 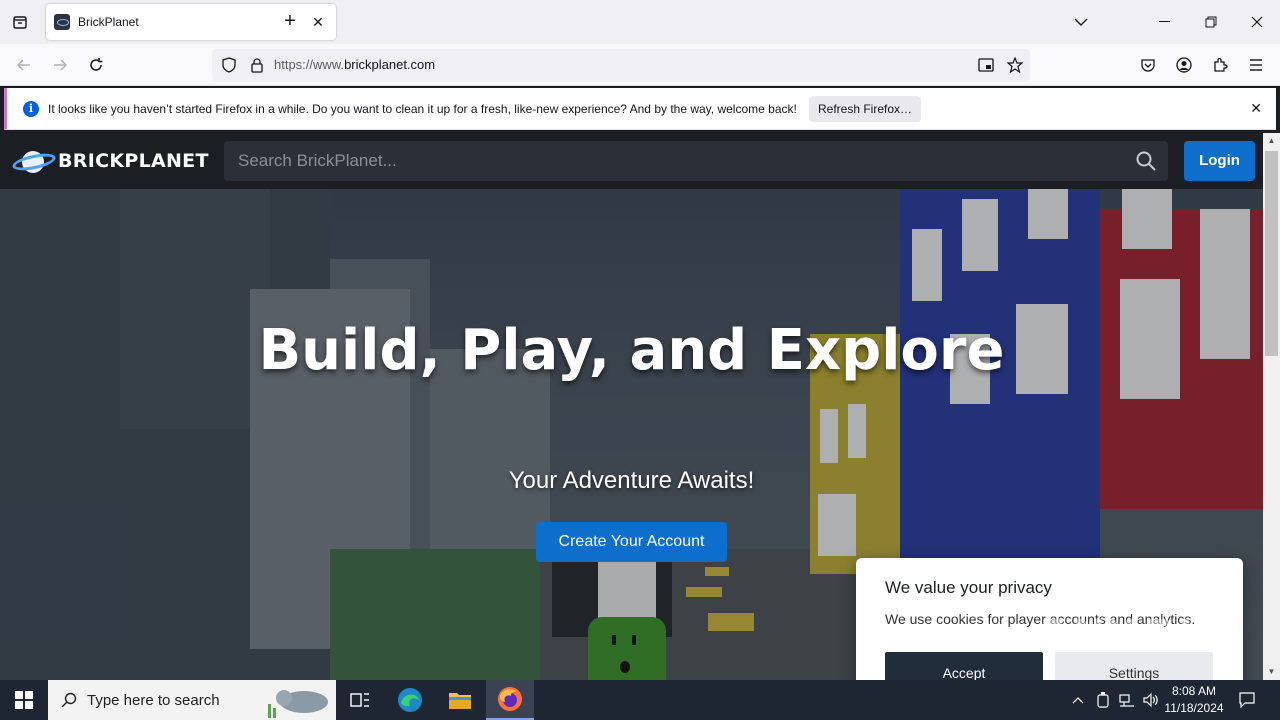 What do you see at coordinates (24, 65) in the screenshot?
I see `back-icon` at bounding box center [24, 65].